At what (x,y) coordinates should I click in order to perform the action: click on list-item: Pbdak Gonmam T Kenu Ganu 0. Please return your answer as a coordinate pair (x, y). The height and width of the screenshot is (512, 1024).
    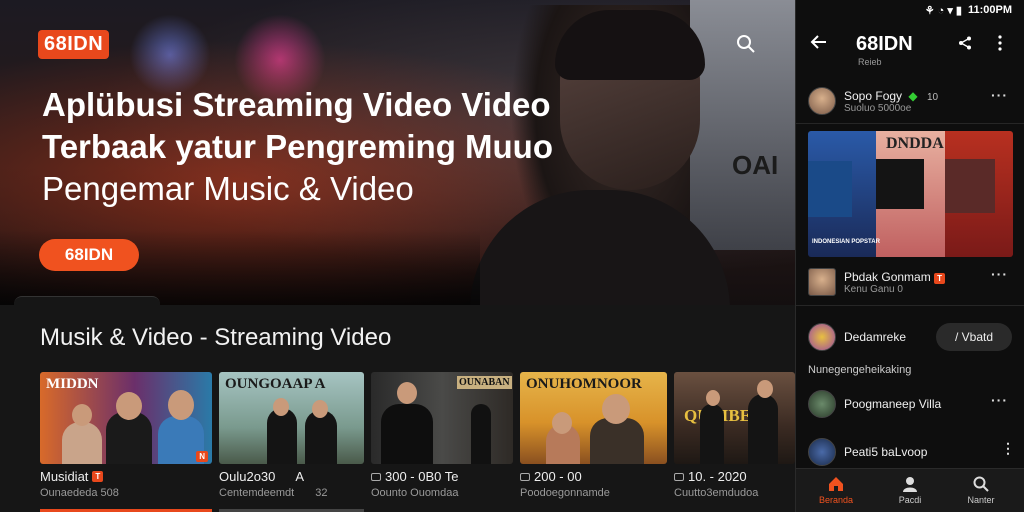
    Looking at the image, I should click on (876, 282).